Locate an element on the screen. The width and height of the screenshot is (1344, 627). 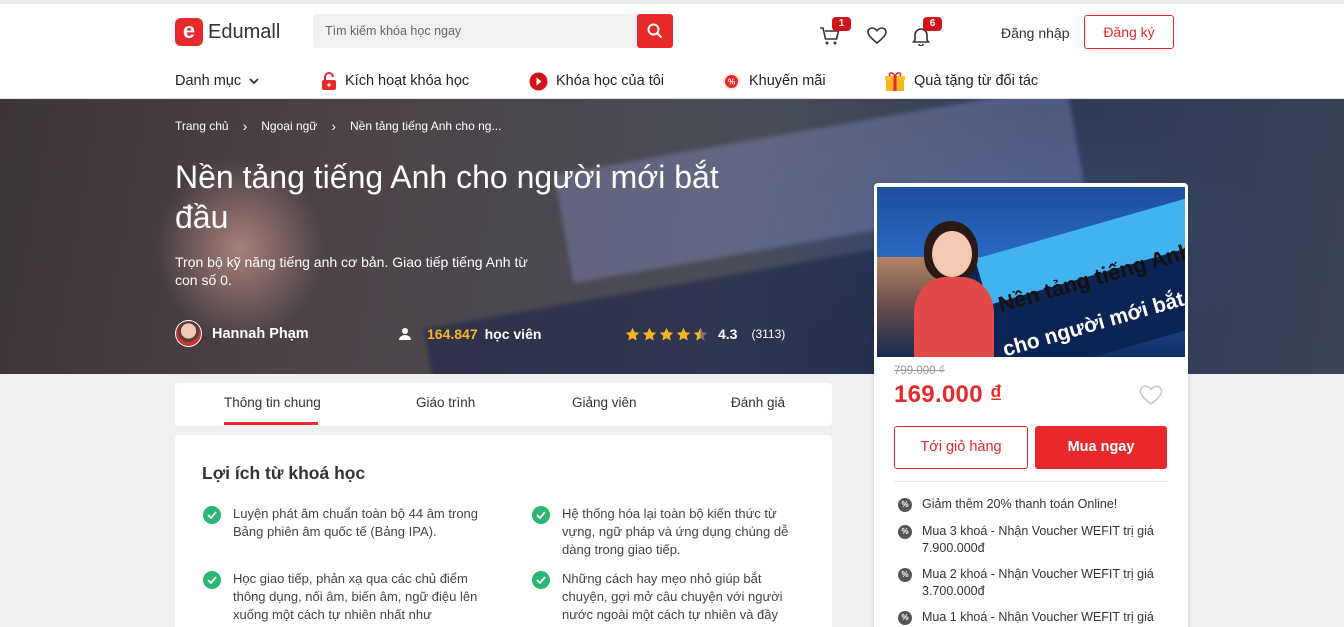
course-title: Nền tảng tiếng Anh cho người mới bắt đầu is located at coordinates (447, 197).